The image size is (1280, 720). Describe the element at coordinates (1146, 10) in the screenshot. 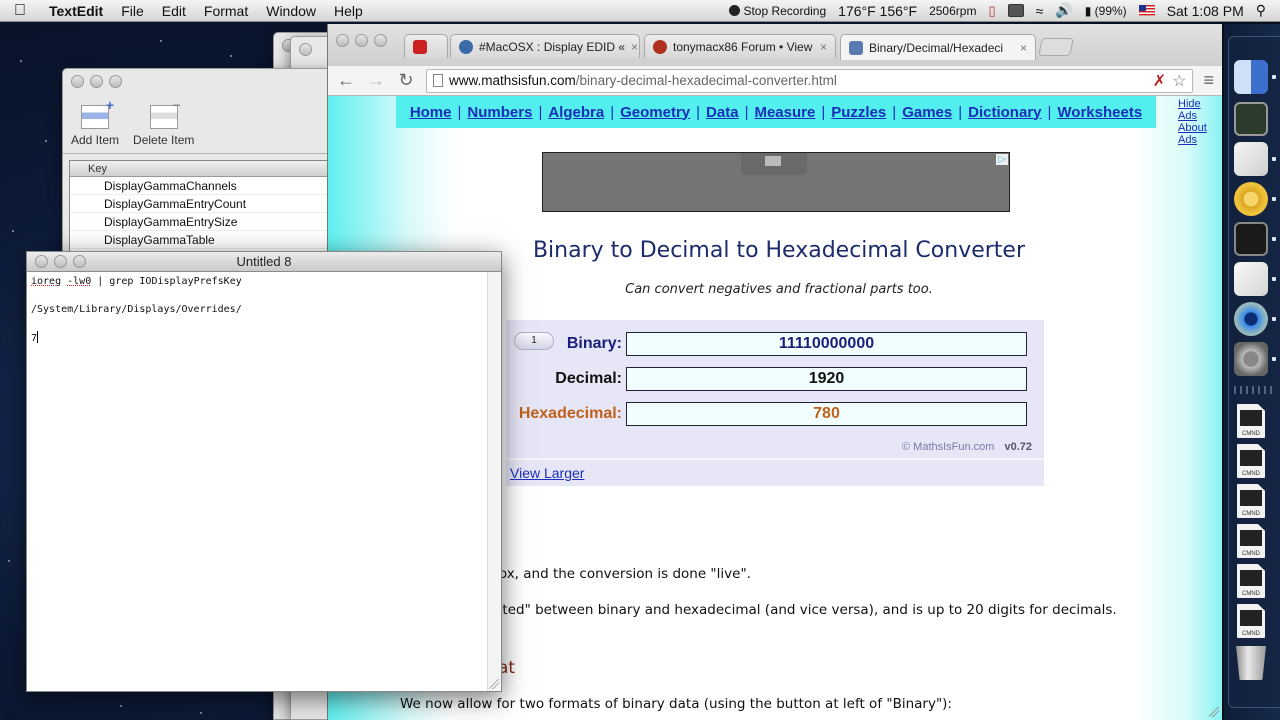

I see `input-source-flag-icon` at that location.